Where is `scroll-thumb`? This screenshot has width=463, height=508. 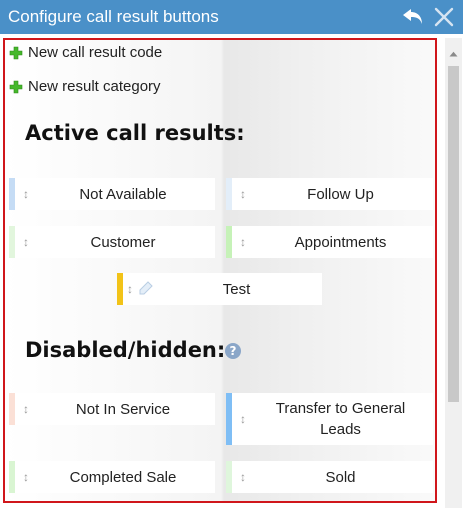
scroll-thumb is located at coordinates (453, 234).